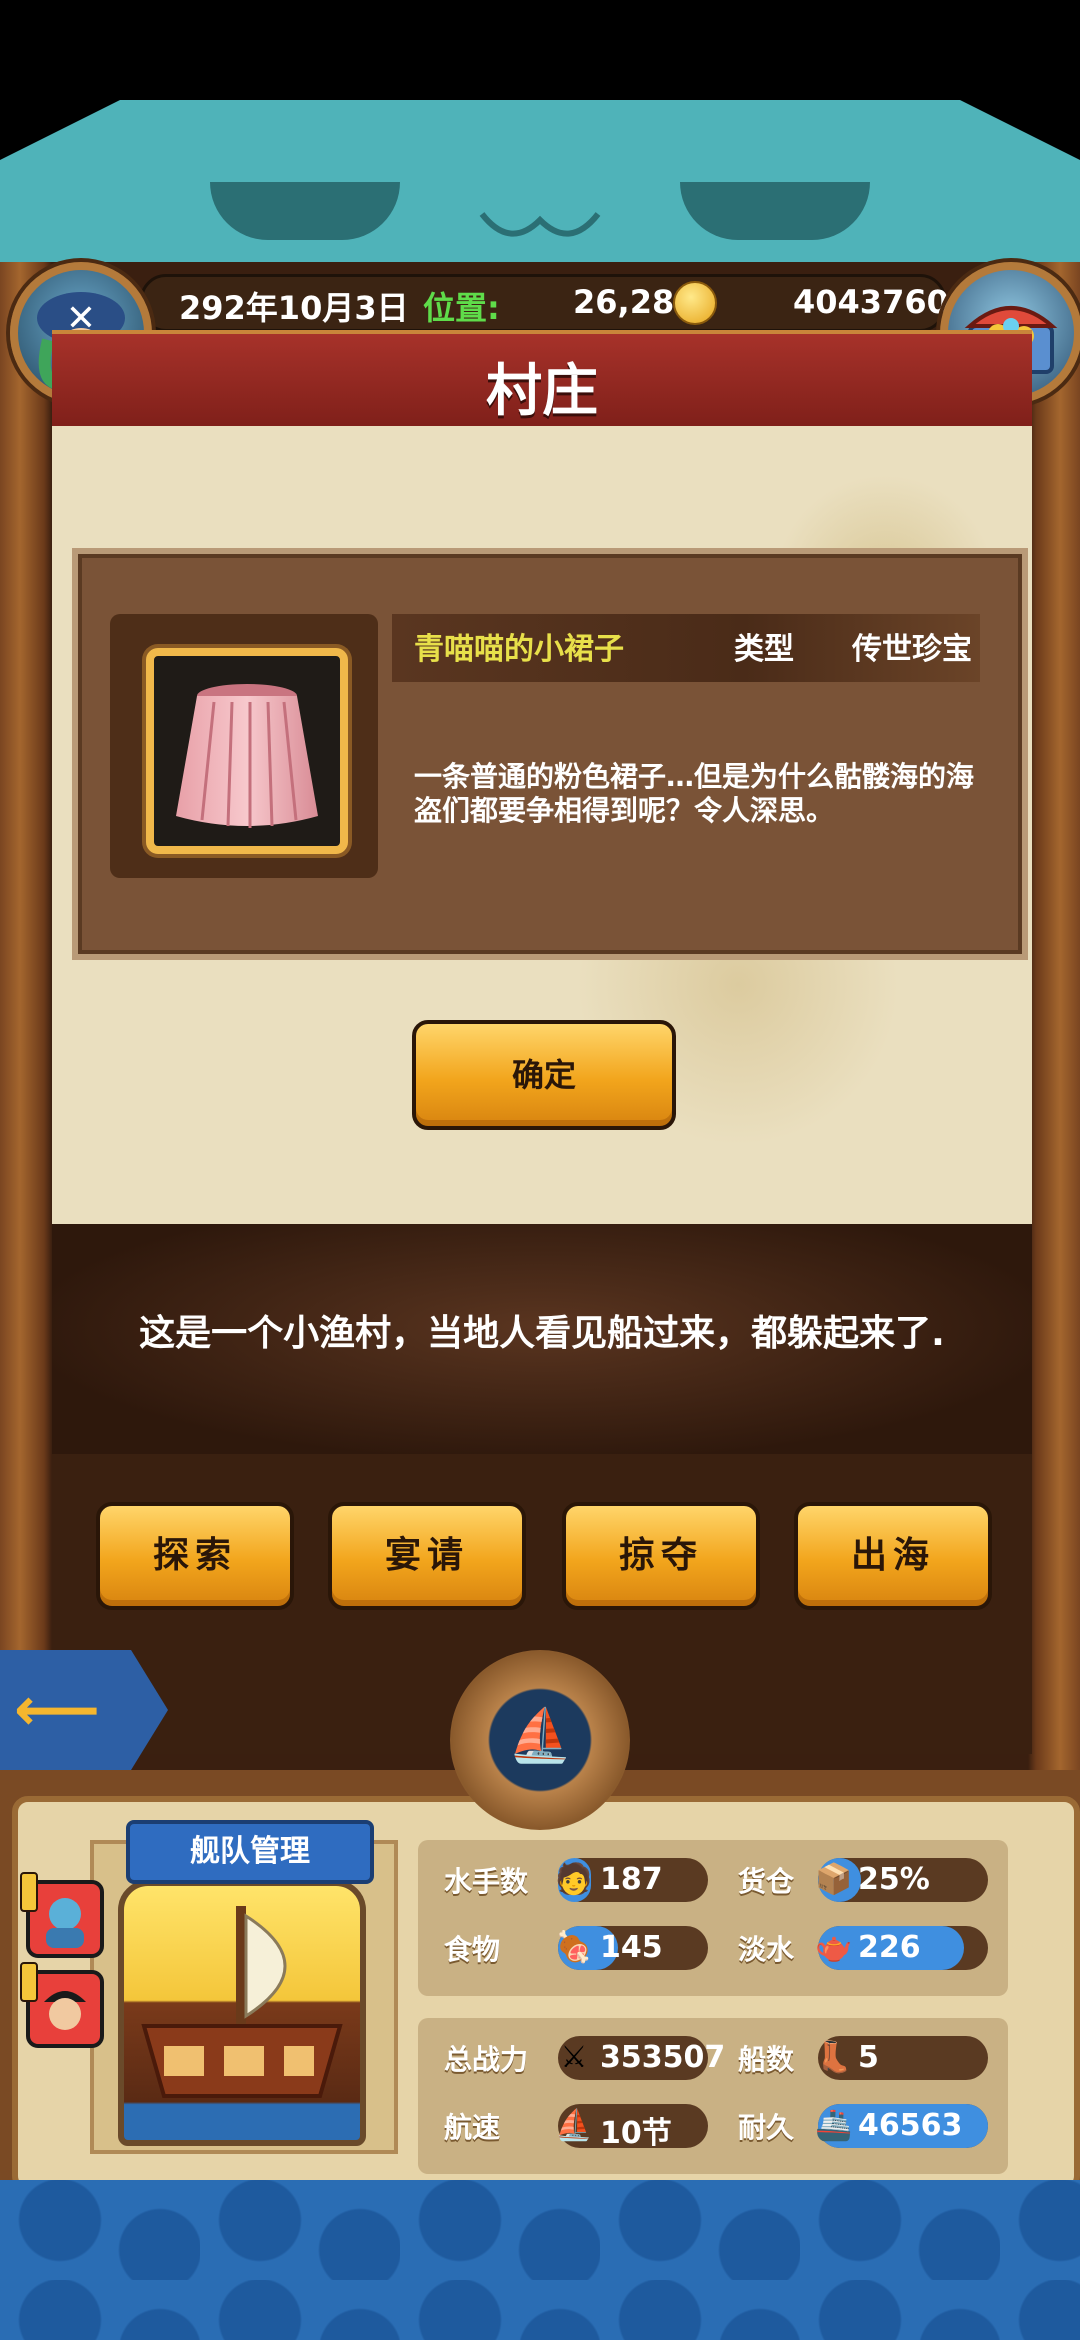 This screenshot has width=1080, height=2340. I want to click on food-value: 145, so click(631, 1947).